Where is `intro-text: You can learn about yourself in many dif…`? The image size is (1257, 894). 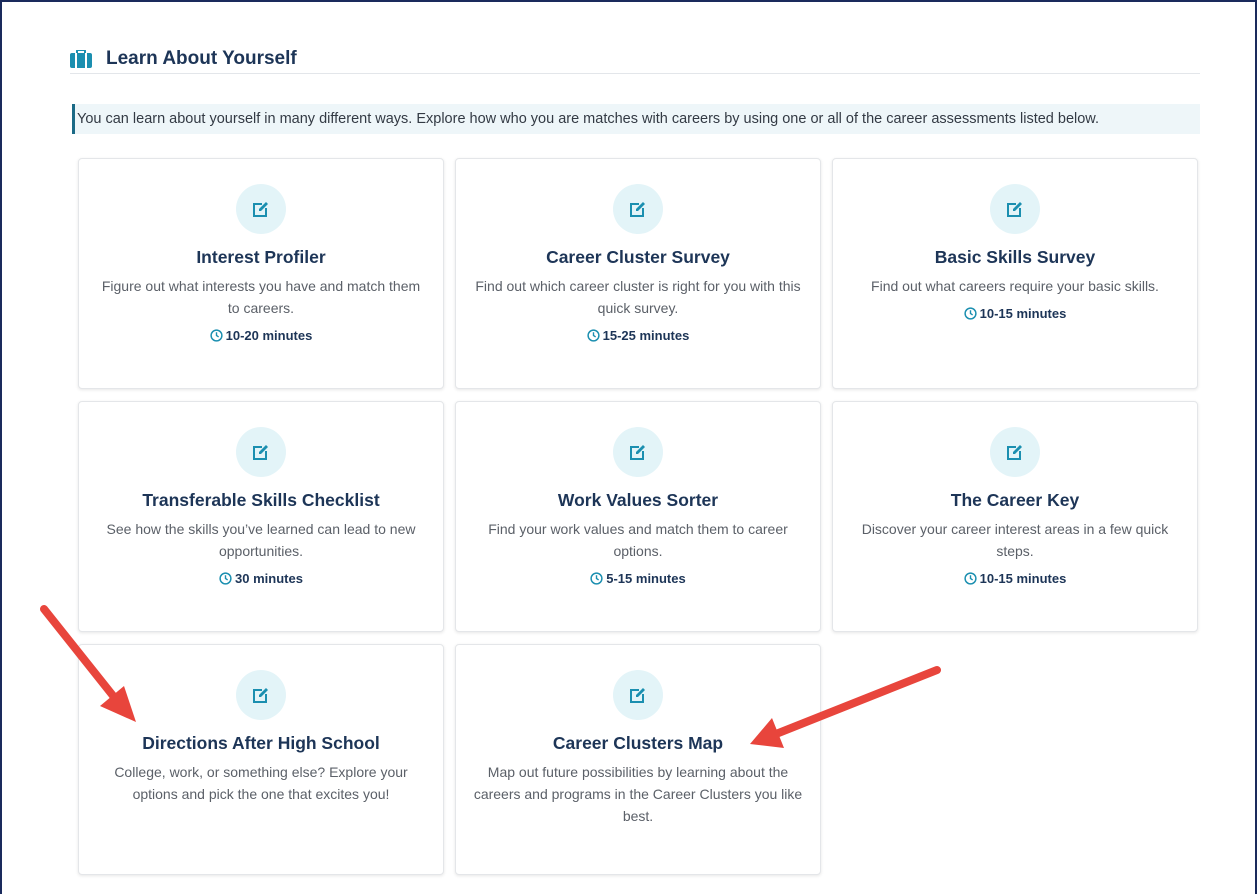 intro-text: You can learn about yourself in many dif… is located at coordinates (636, 119).